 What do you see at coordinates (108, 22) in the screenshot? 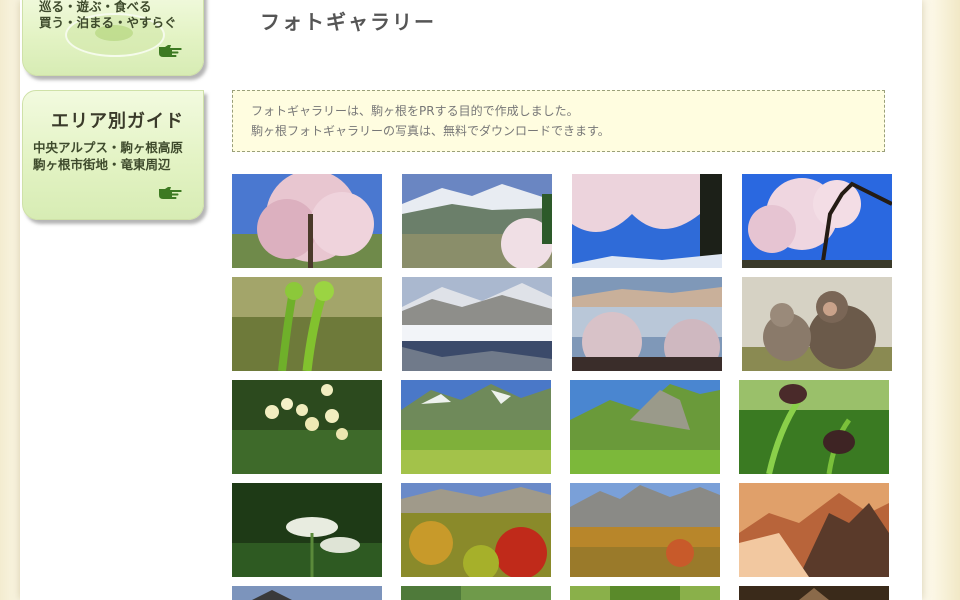
I see `guide-nav-line2: 買う・泊まる・やすらぐ` at bounding box center [108, 22].